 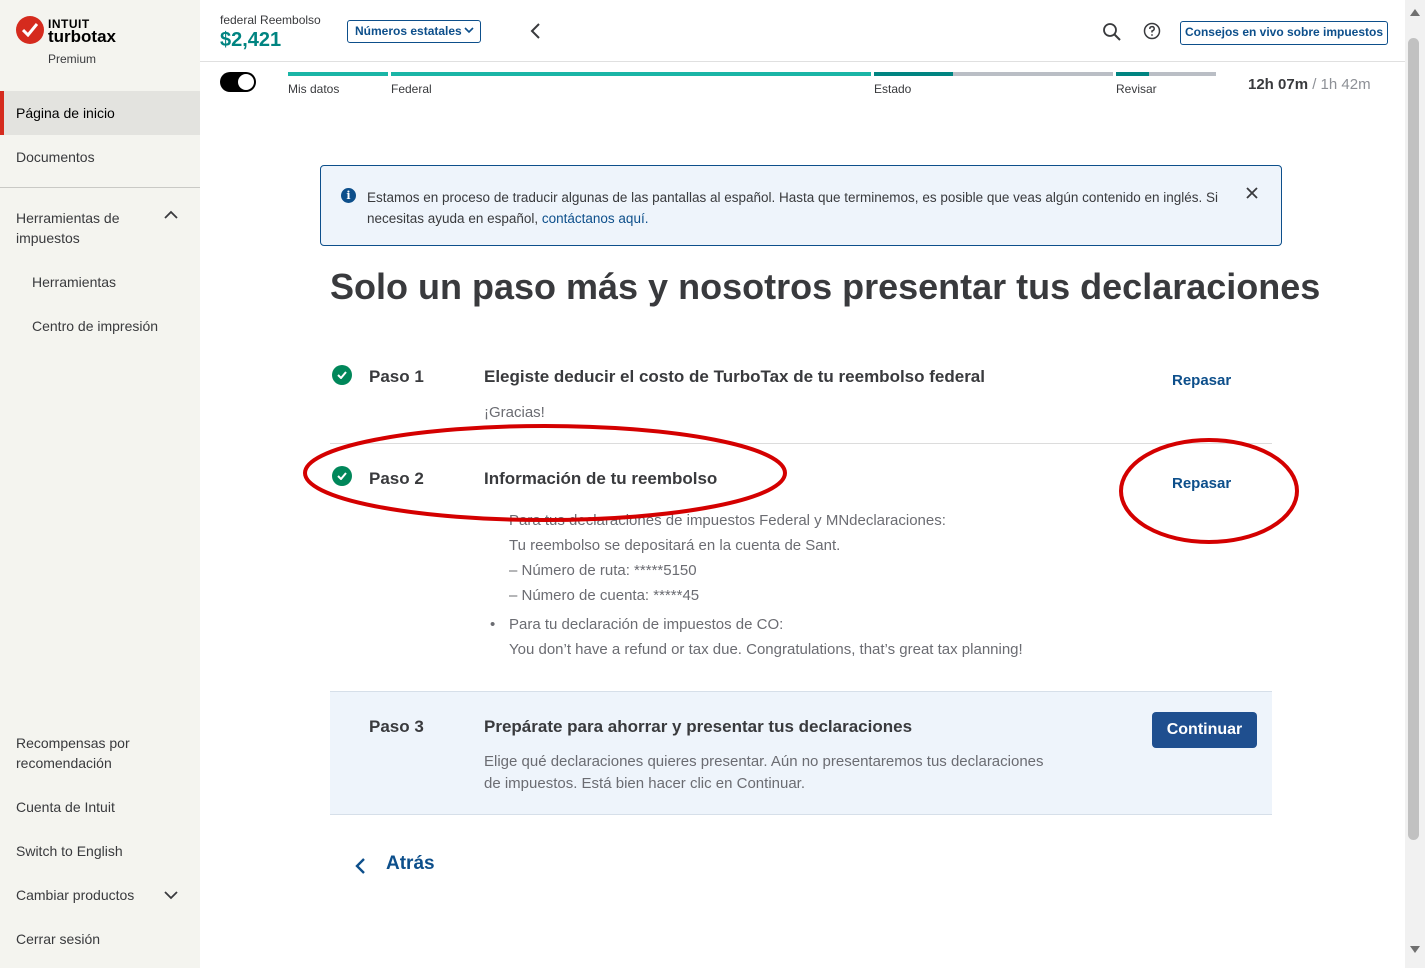 I want to click on time-elapsed: 12h 07m, so click(x=1278, y=84).